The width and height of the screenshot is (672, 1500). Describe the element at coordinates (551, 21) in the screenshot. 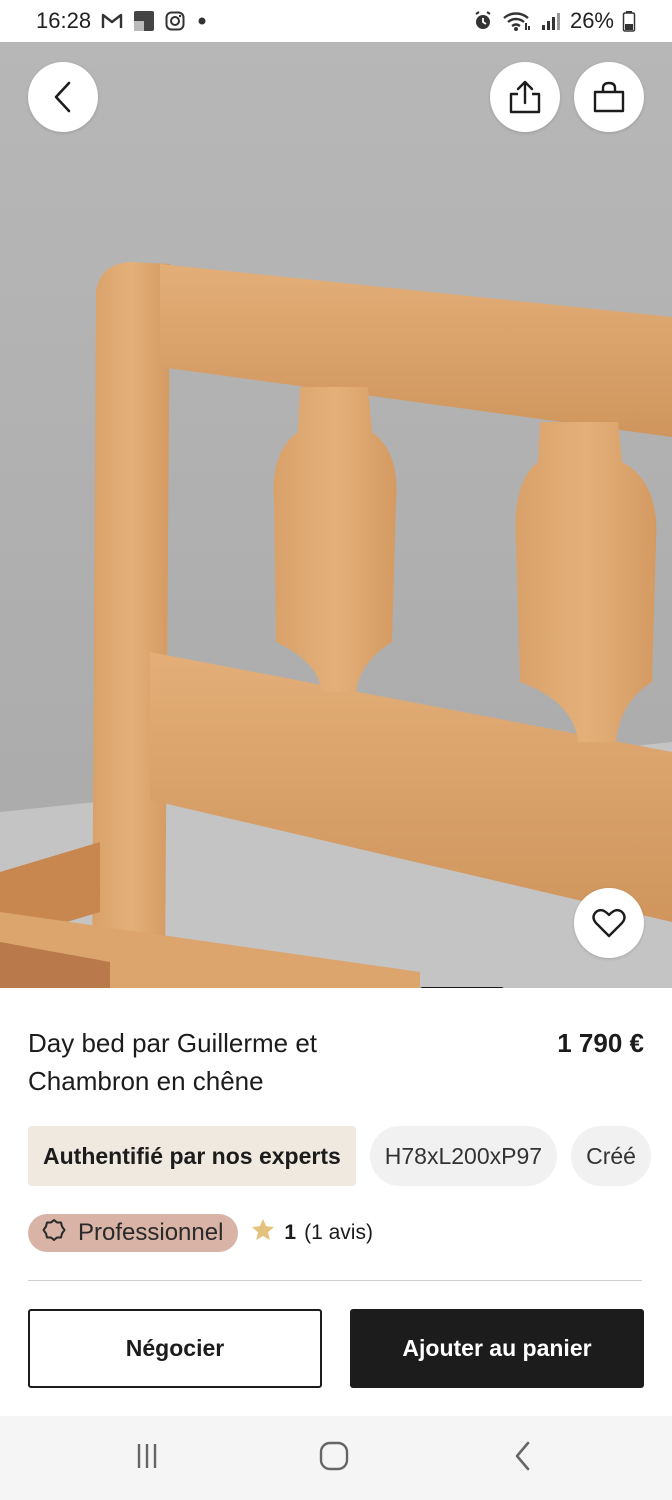

I see `signal-icon` at that location.